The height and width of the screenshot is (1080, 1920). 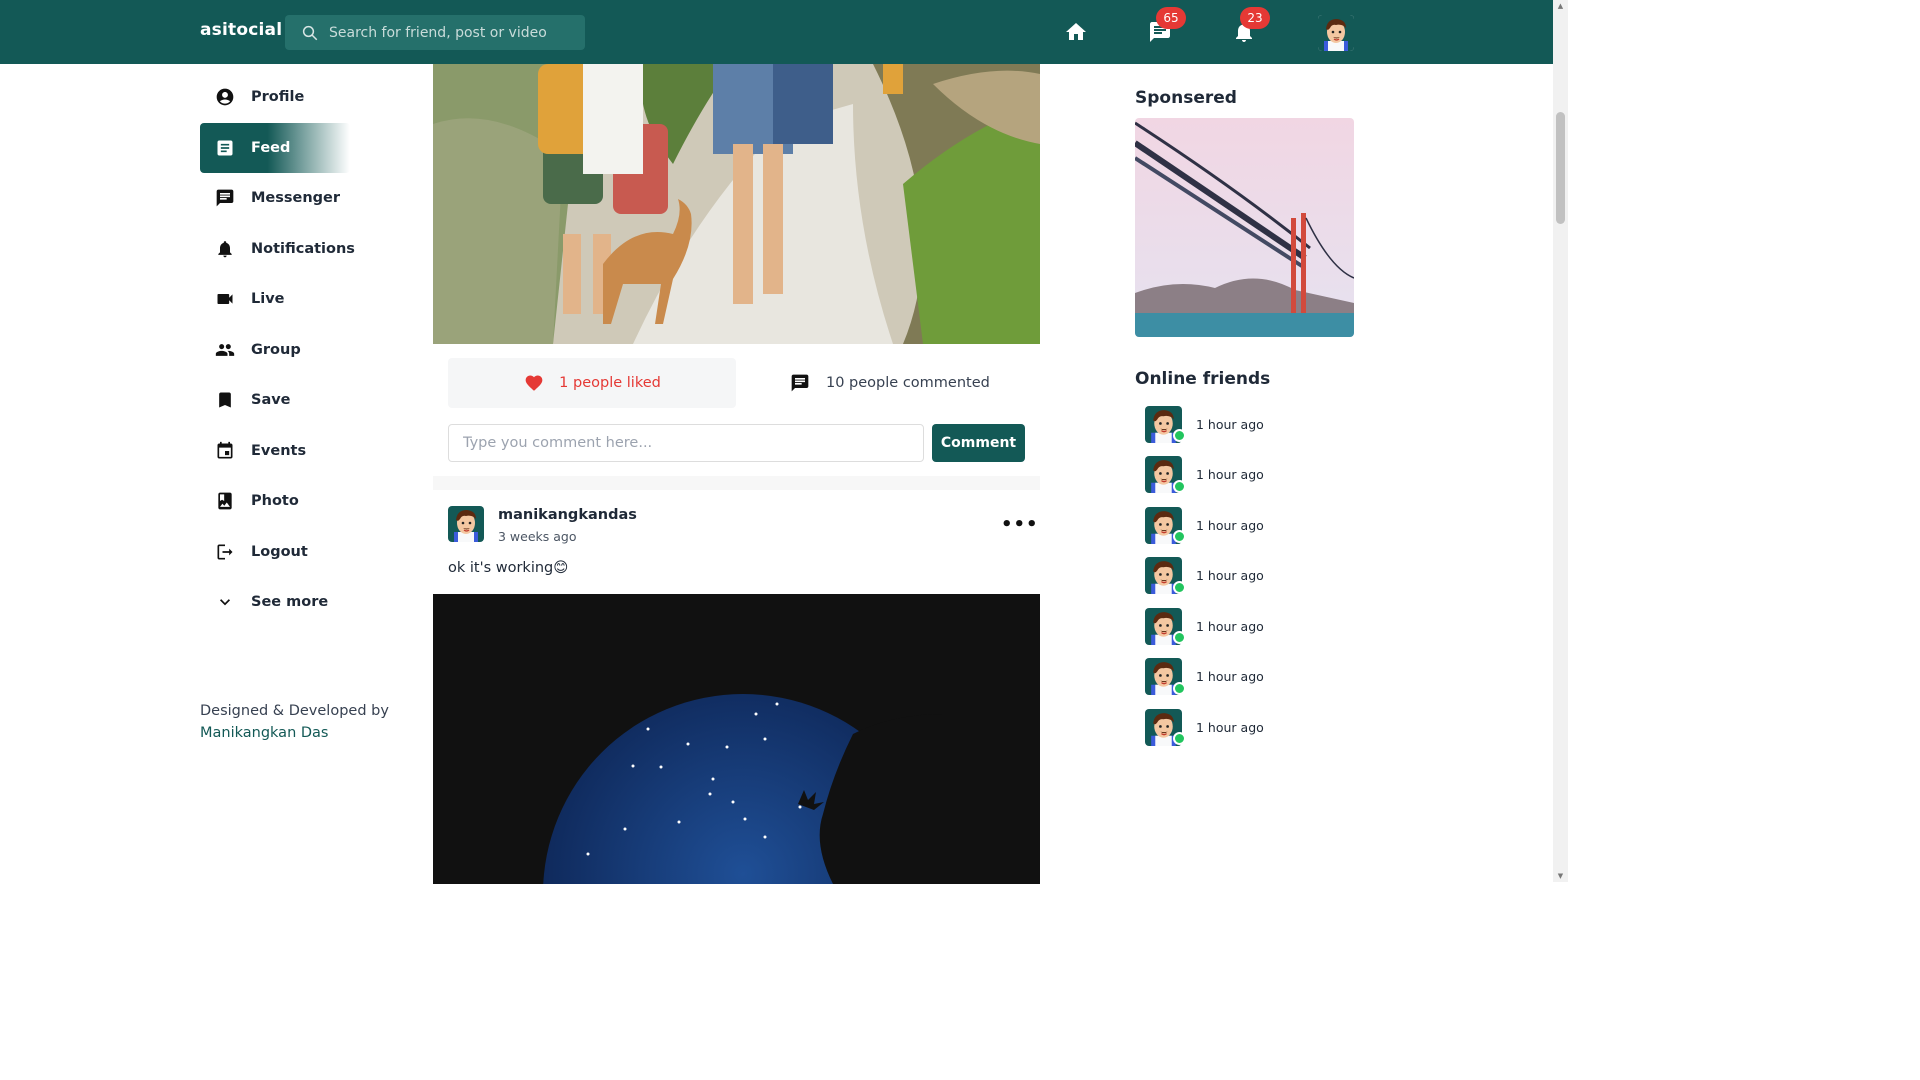 What do you see at coordinates (225, 350) in the screenshot?
I see `group-icon` at bounding box center [225, 350].